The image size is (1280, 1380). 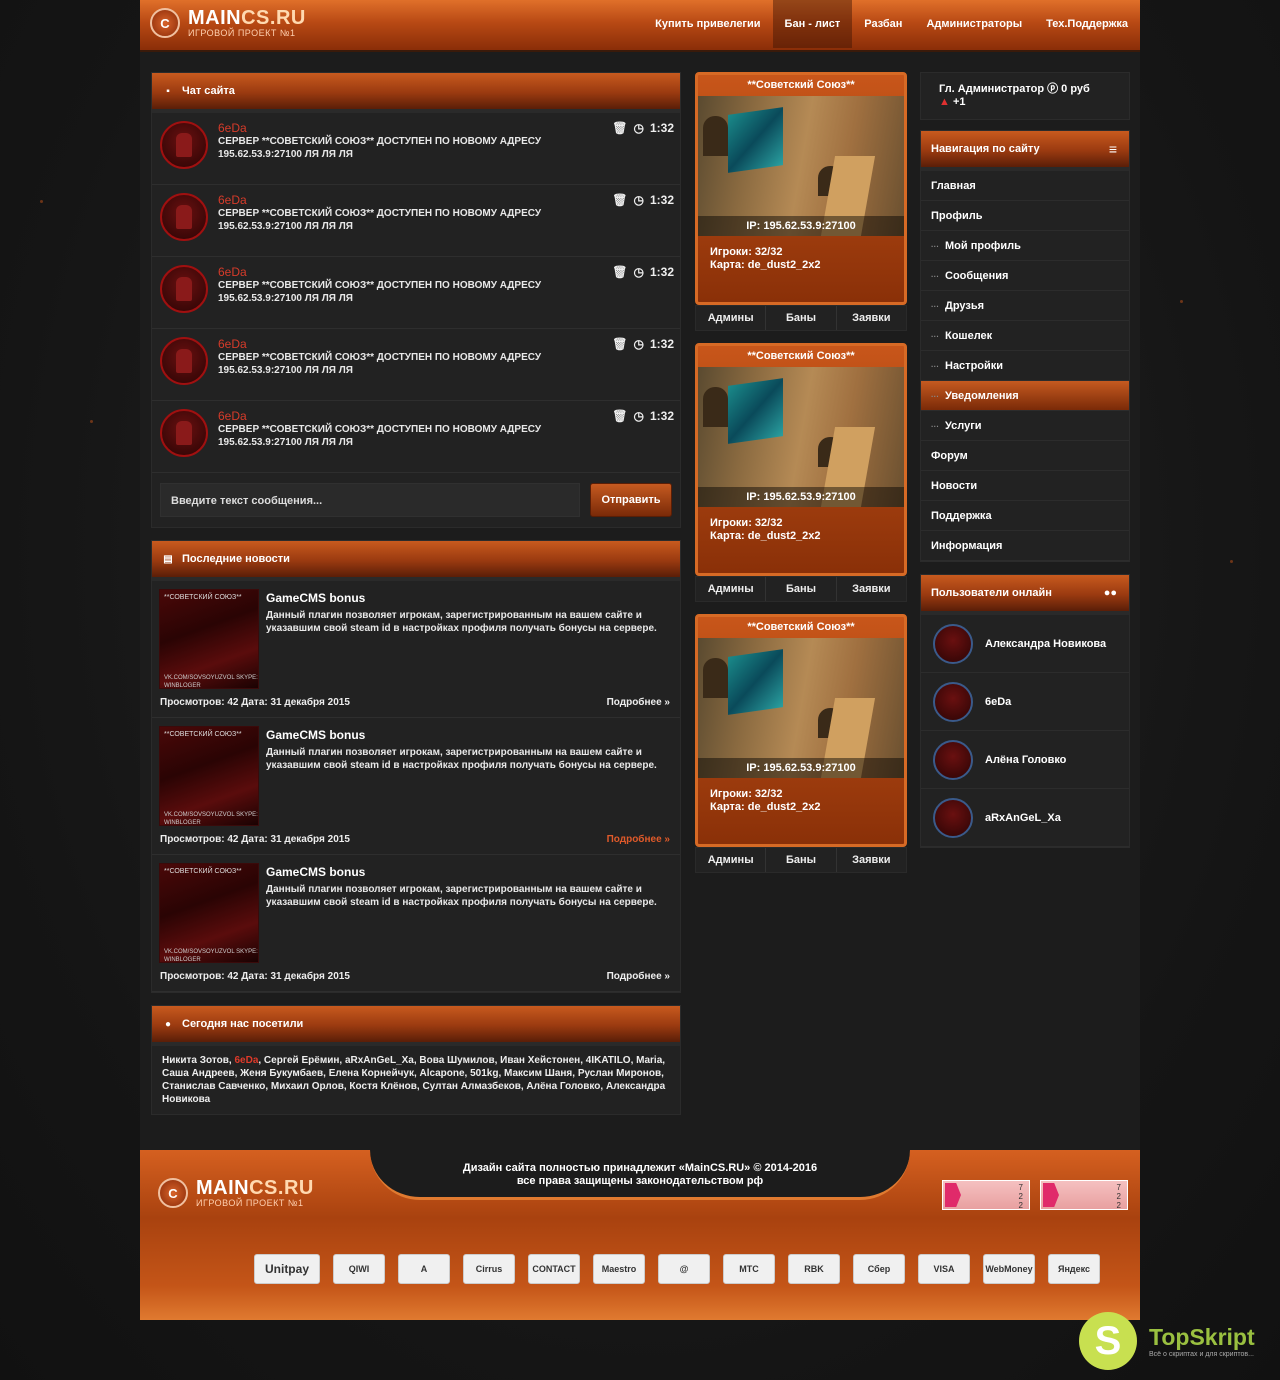 What do you see at coordinates (1025, 186) in the screenshot?
I see `sidebar-nav-item: Главная` at bounding box center [1025, 186].